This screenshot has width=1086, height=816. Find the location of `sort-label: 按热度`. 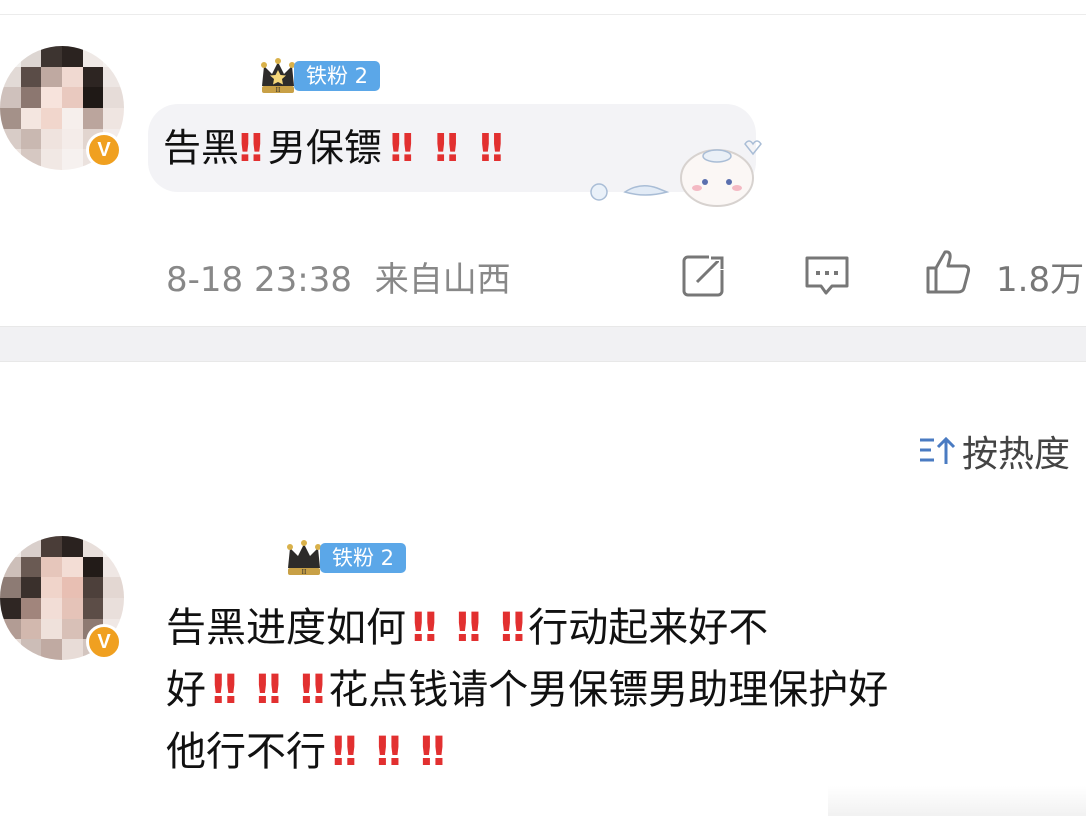

sort-label: 按热度 is located at coordinates (1016, 454).